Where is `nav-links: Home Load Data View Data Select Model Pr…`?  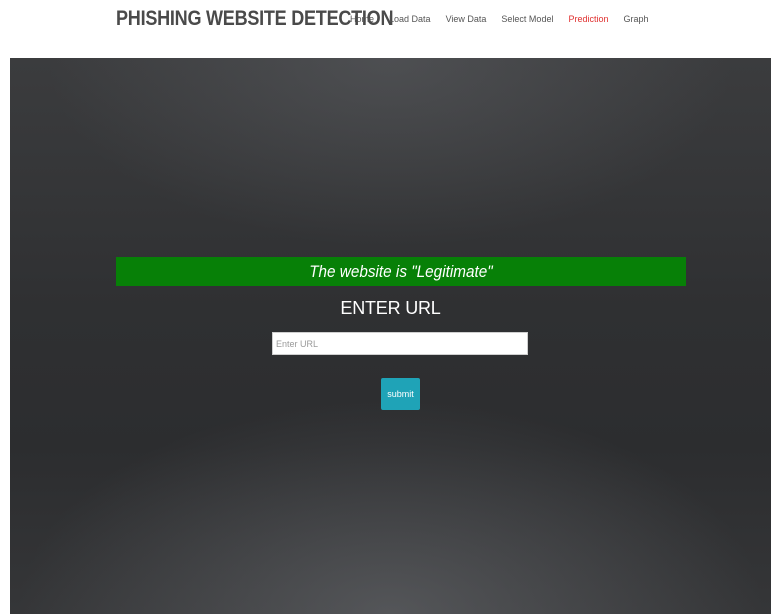 nav-links: Home Load Data View Data Select Model Pr… is located at coordinates (507, 19).